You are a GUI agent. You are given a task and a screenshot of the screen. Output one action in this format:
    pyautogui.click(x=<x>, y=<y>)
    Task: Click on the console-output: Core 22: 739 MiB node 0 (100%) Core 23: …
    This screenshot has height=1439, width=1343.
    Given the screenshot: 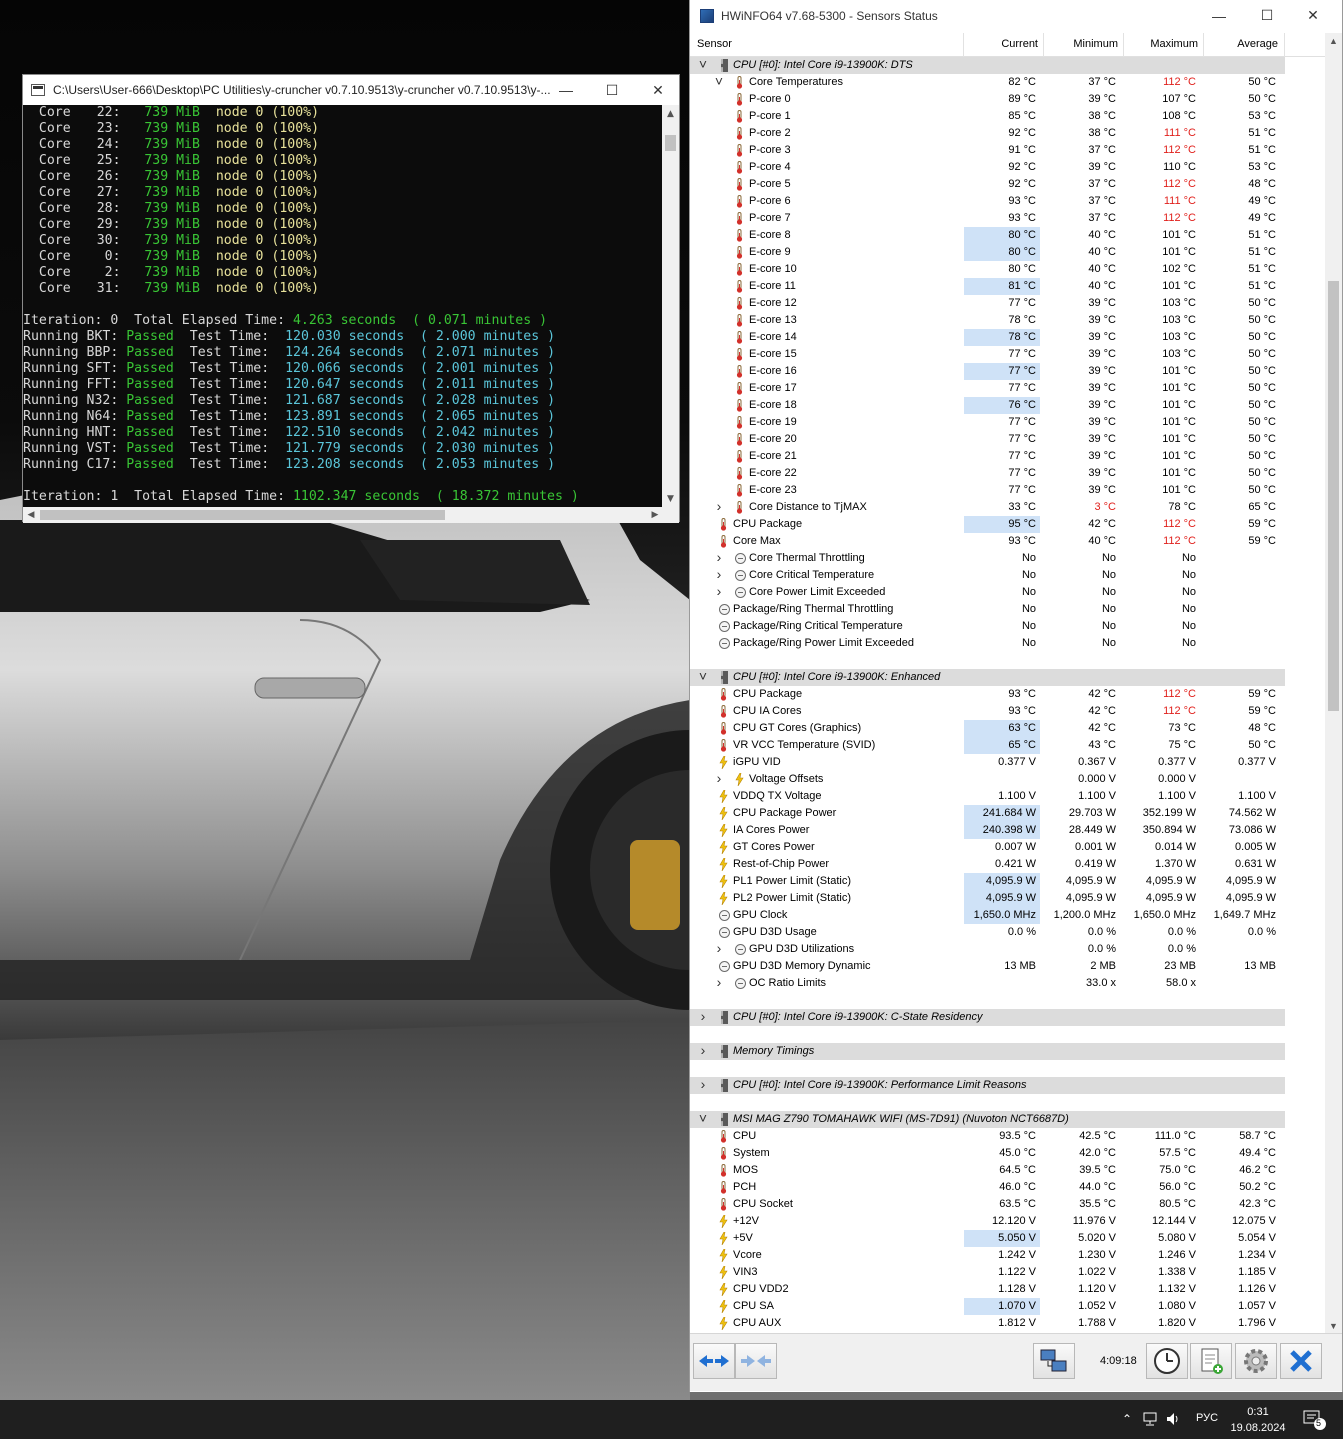 What is the action you would take?
    pyautogui.click(x=343, y=306)
    